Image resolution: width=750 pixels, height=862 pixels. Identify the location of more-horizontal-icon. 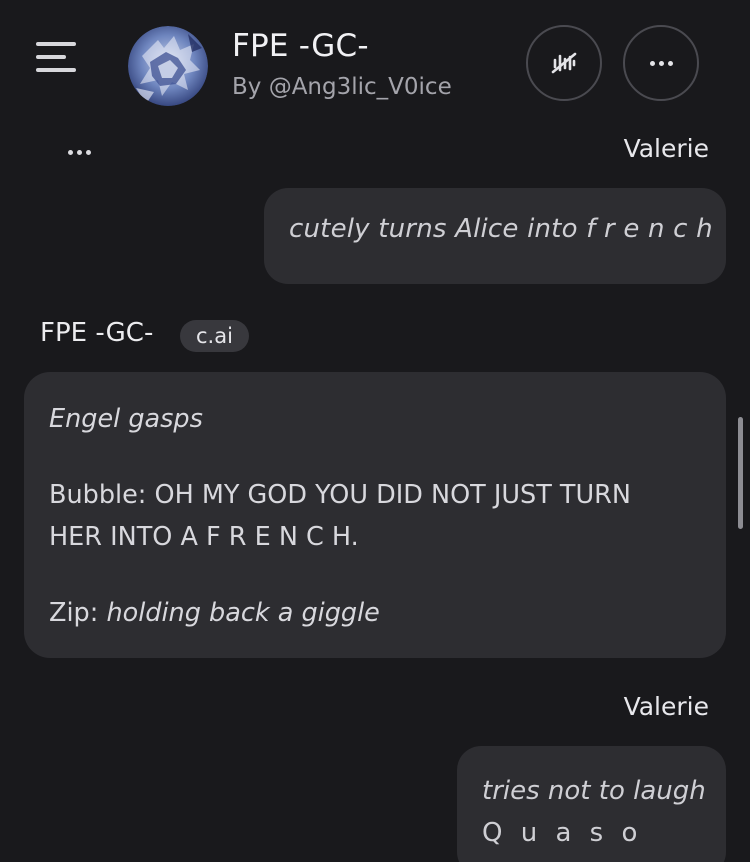
(661, 63).